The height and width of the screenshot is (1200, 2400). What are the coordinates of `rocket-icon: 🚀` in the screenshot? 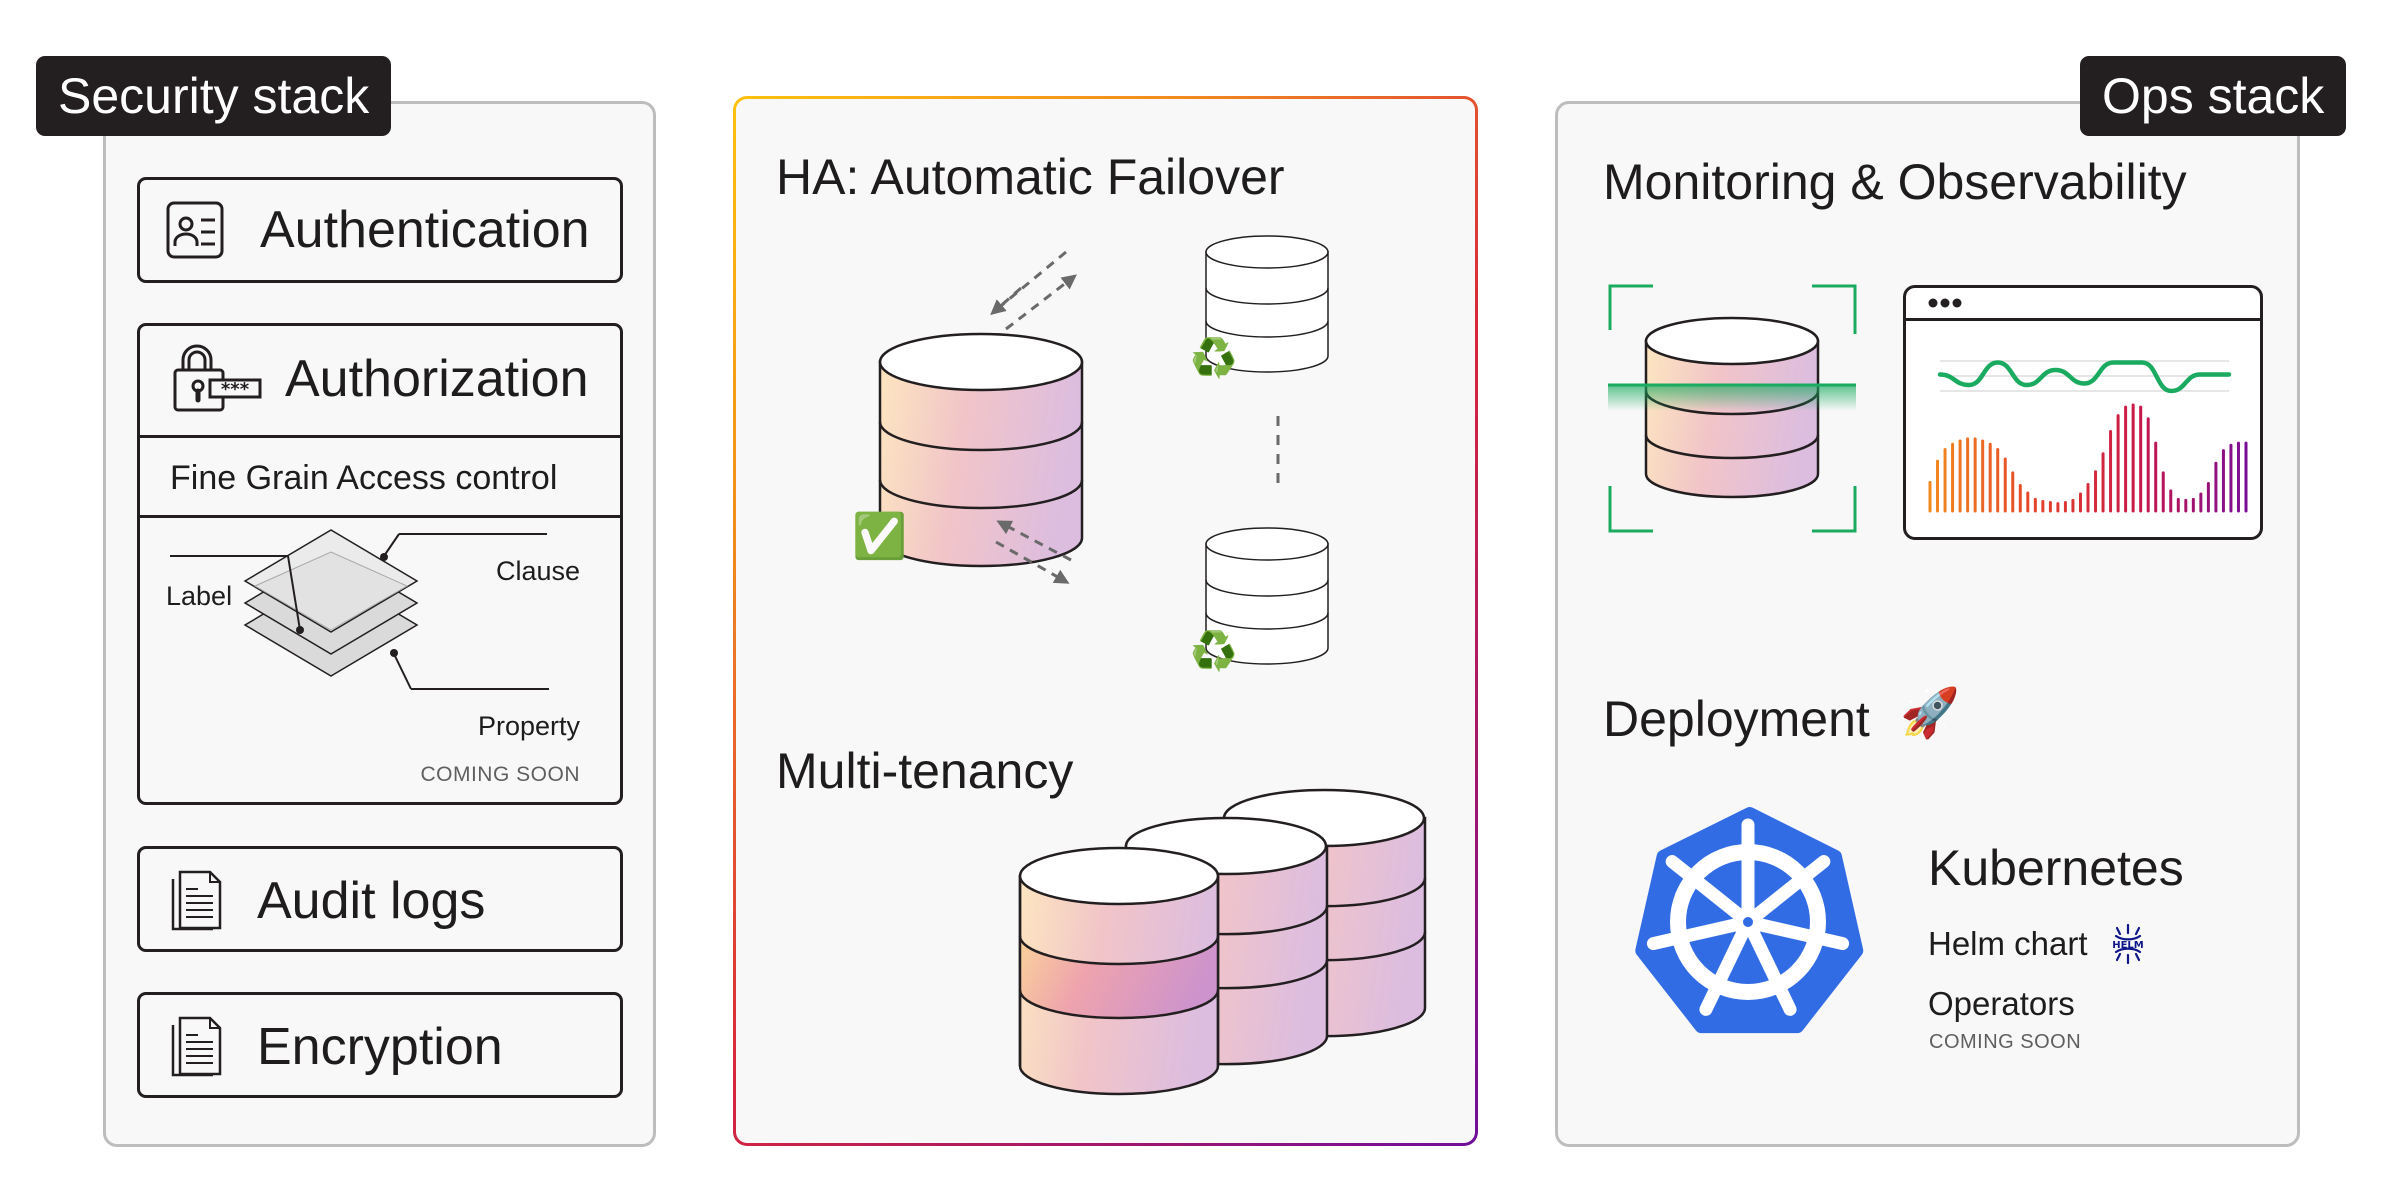 It's located at (1930, 713).